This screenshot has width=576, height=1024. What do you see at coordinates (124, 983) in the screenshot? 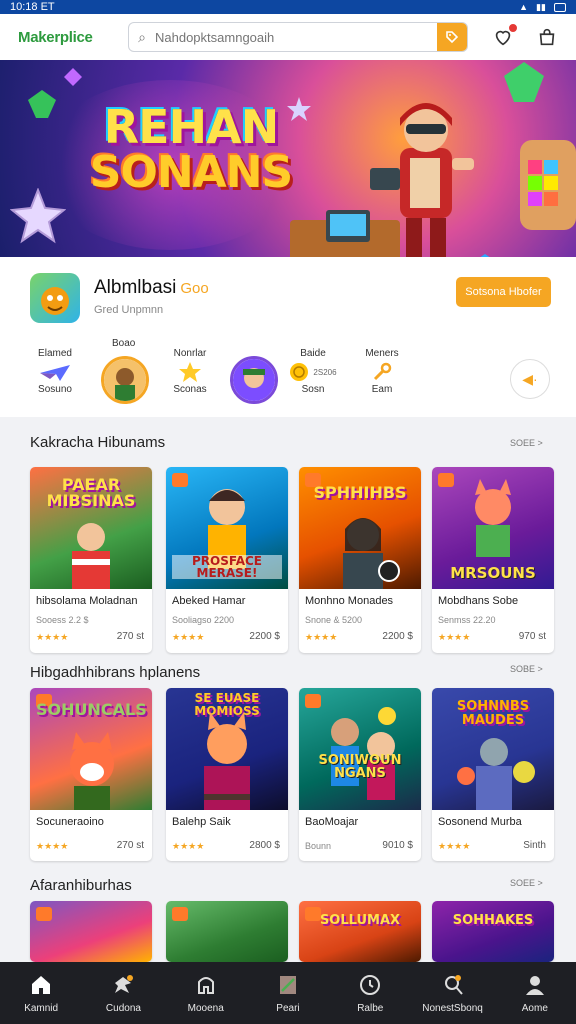
I see `puzzle-icon` at bounding box center [124, 983].